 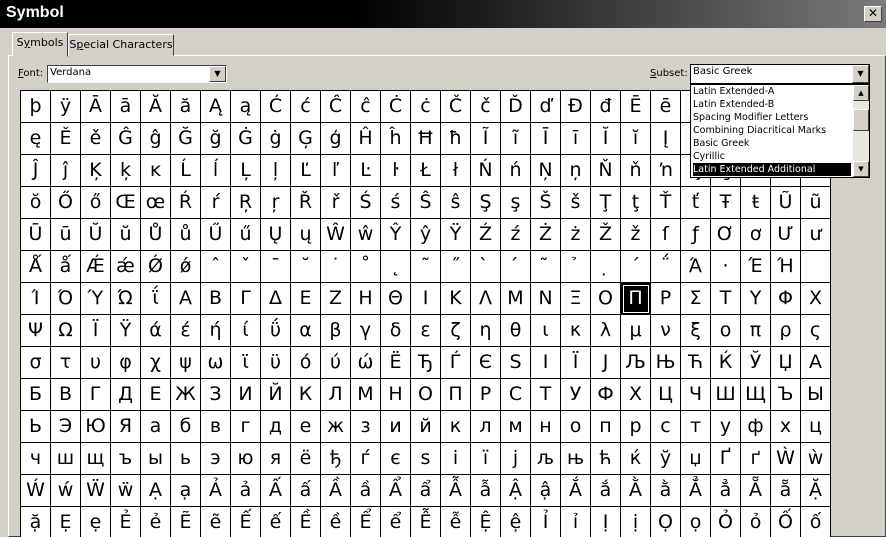 What do you see at coordinates (276, 235) in the screenshot?
I see `symbol-cell: Ų` at bounding box center [276, 235].